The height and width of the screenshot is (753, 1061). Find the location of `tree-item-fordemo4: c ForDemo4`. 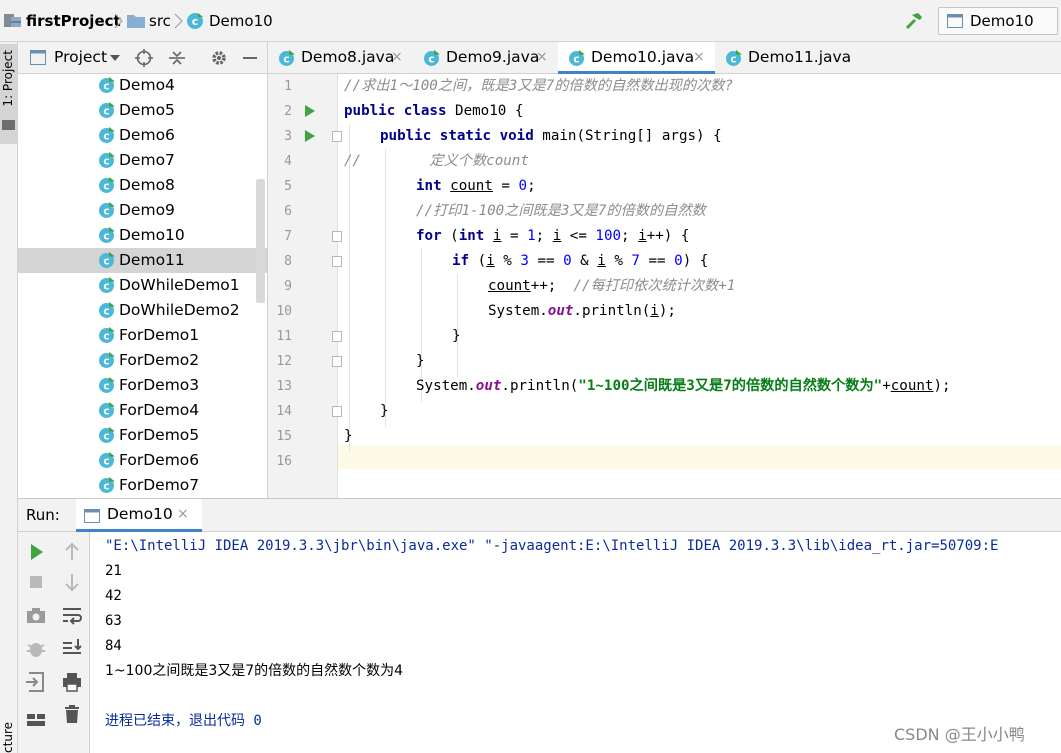

tree-item-fordemo4: c ForDemo4 is located at coordinates (142, 410).